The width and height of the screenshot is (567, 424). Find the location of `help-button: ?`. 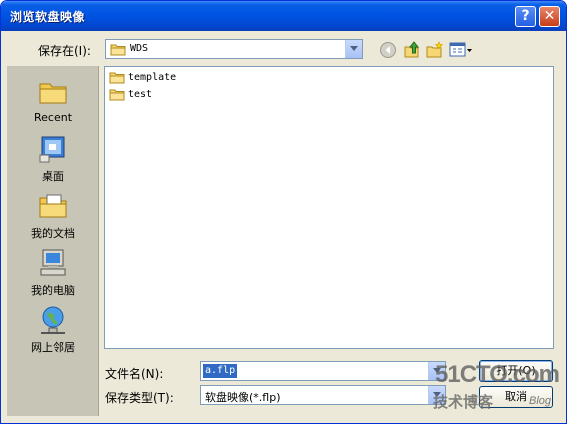

help-button: ? is located at coordinates (525, 16).